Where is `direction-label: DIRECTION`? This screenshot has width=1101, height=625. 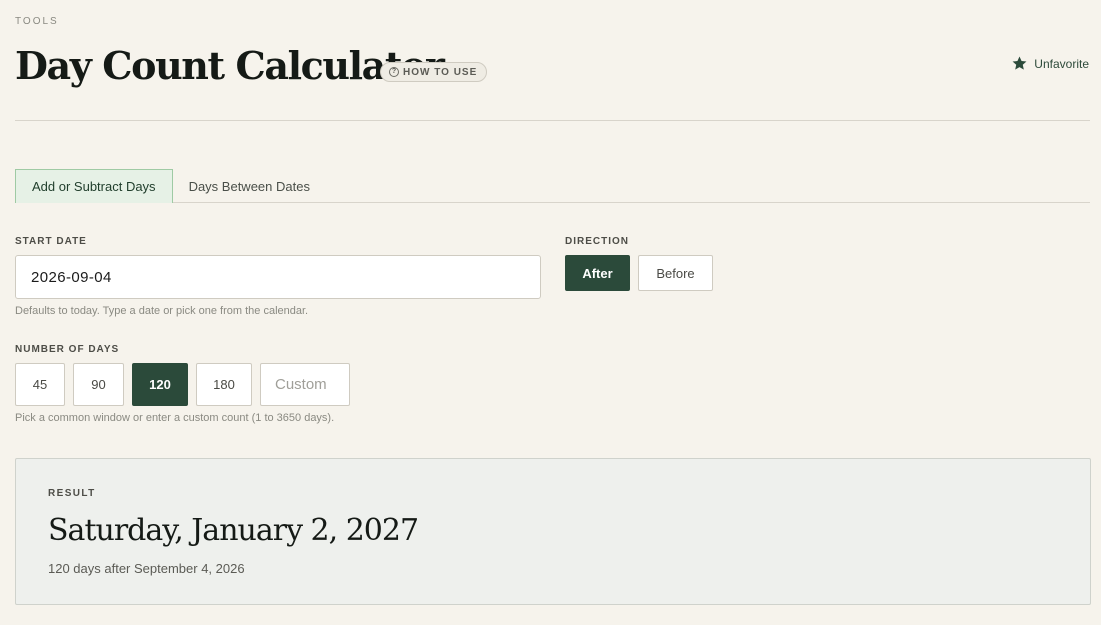 direction-label: DIRECTION is located at coordinates (597, 241).